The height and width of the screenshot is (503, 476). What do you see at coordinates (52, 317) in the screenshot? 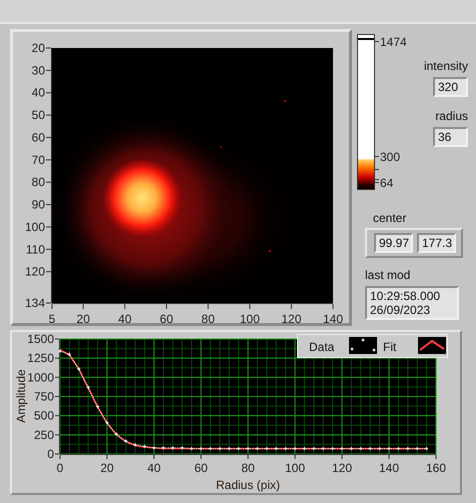
I see `tick-label: 5` at bounding box center [52, 317].